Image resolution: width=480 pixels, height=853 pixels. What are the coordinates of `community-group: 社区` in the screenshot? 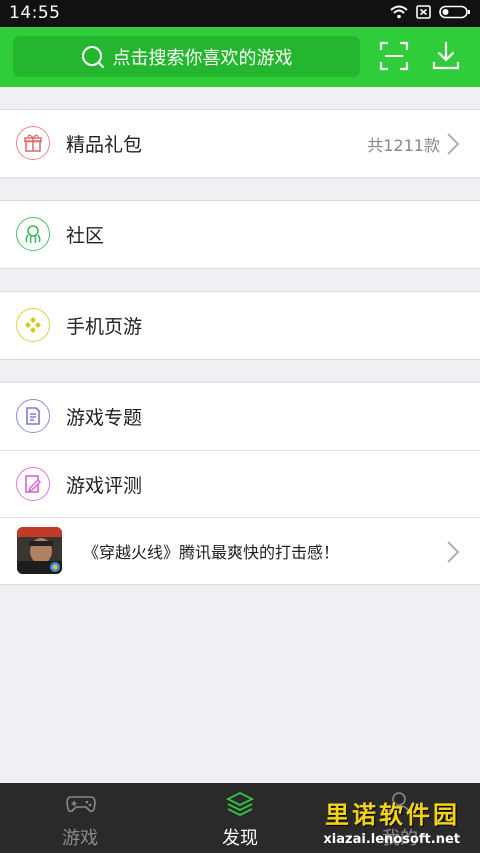 It's located at (240, 234).